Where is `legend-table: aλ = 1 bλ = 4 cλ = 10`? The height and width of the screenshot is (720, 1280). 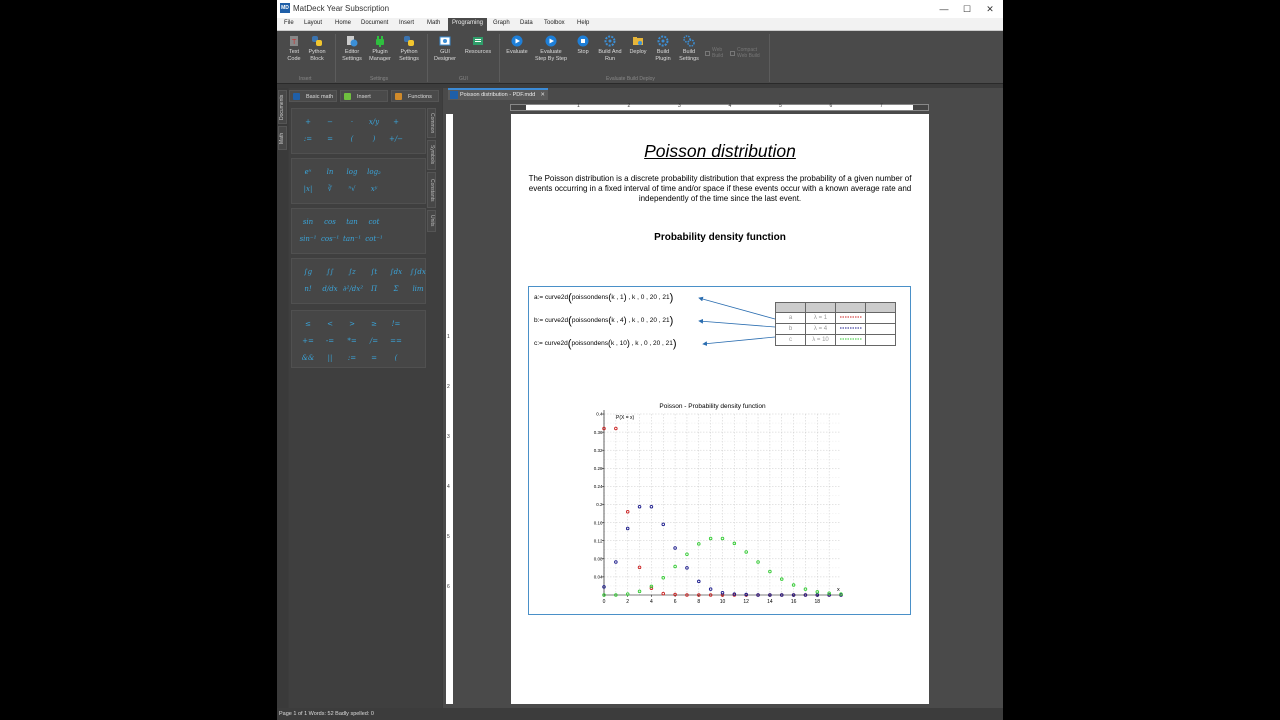 legend-table: aλ = 1 bλ = 4 cλ = 10 is located at coordinates (835, 324).